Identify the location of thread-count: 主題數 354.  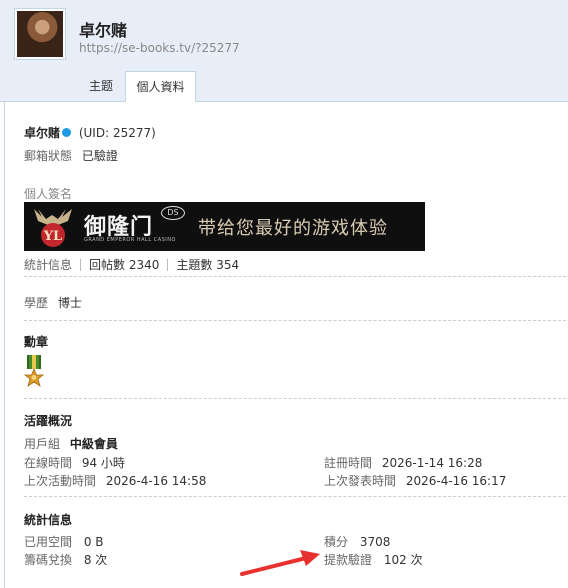
(207, 265).